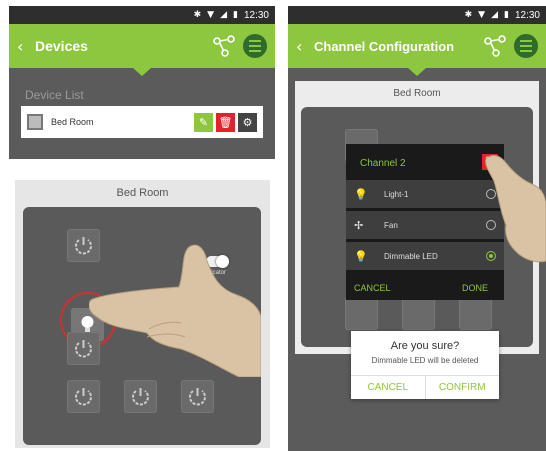 This screenshot has height=451, width=546. Describe the element at coordinates (35, 122) in the screenshot. I see `device-thumbnail-icon` at that location.